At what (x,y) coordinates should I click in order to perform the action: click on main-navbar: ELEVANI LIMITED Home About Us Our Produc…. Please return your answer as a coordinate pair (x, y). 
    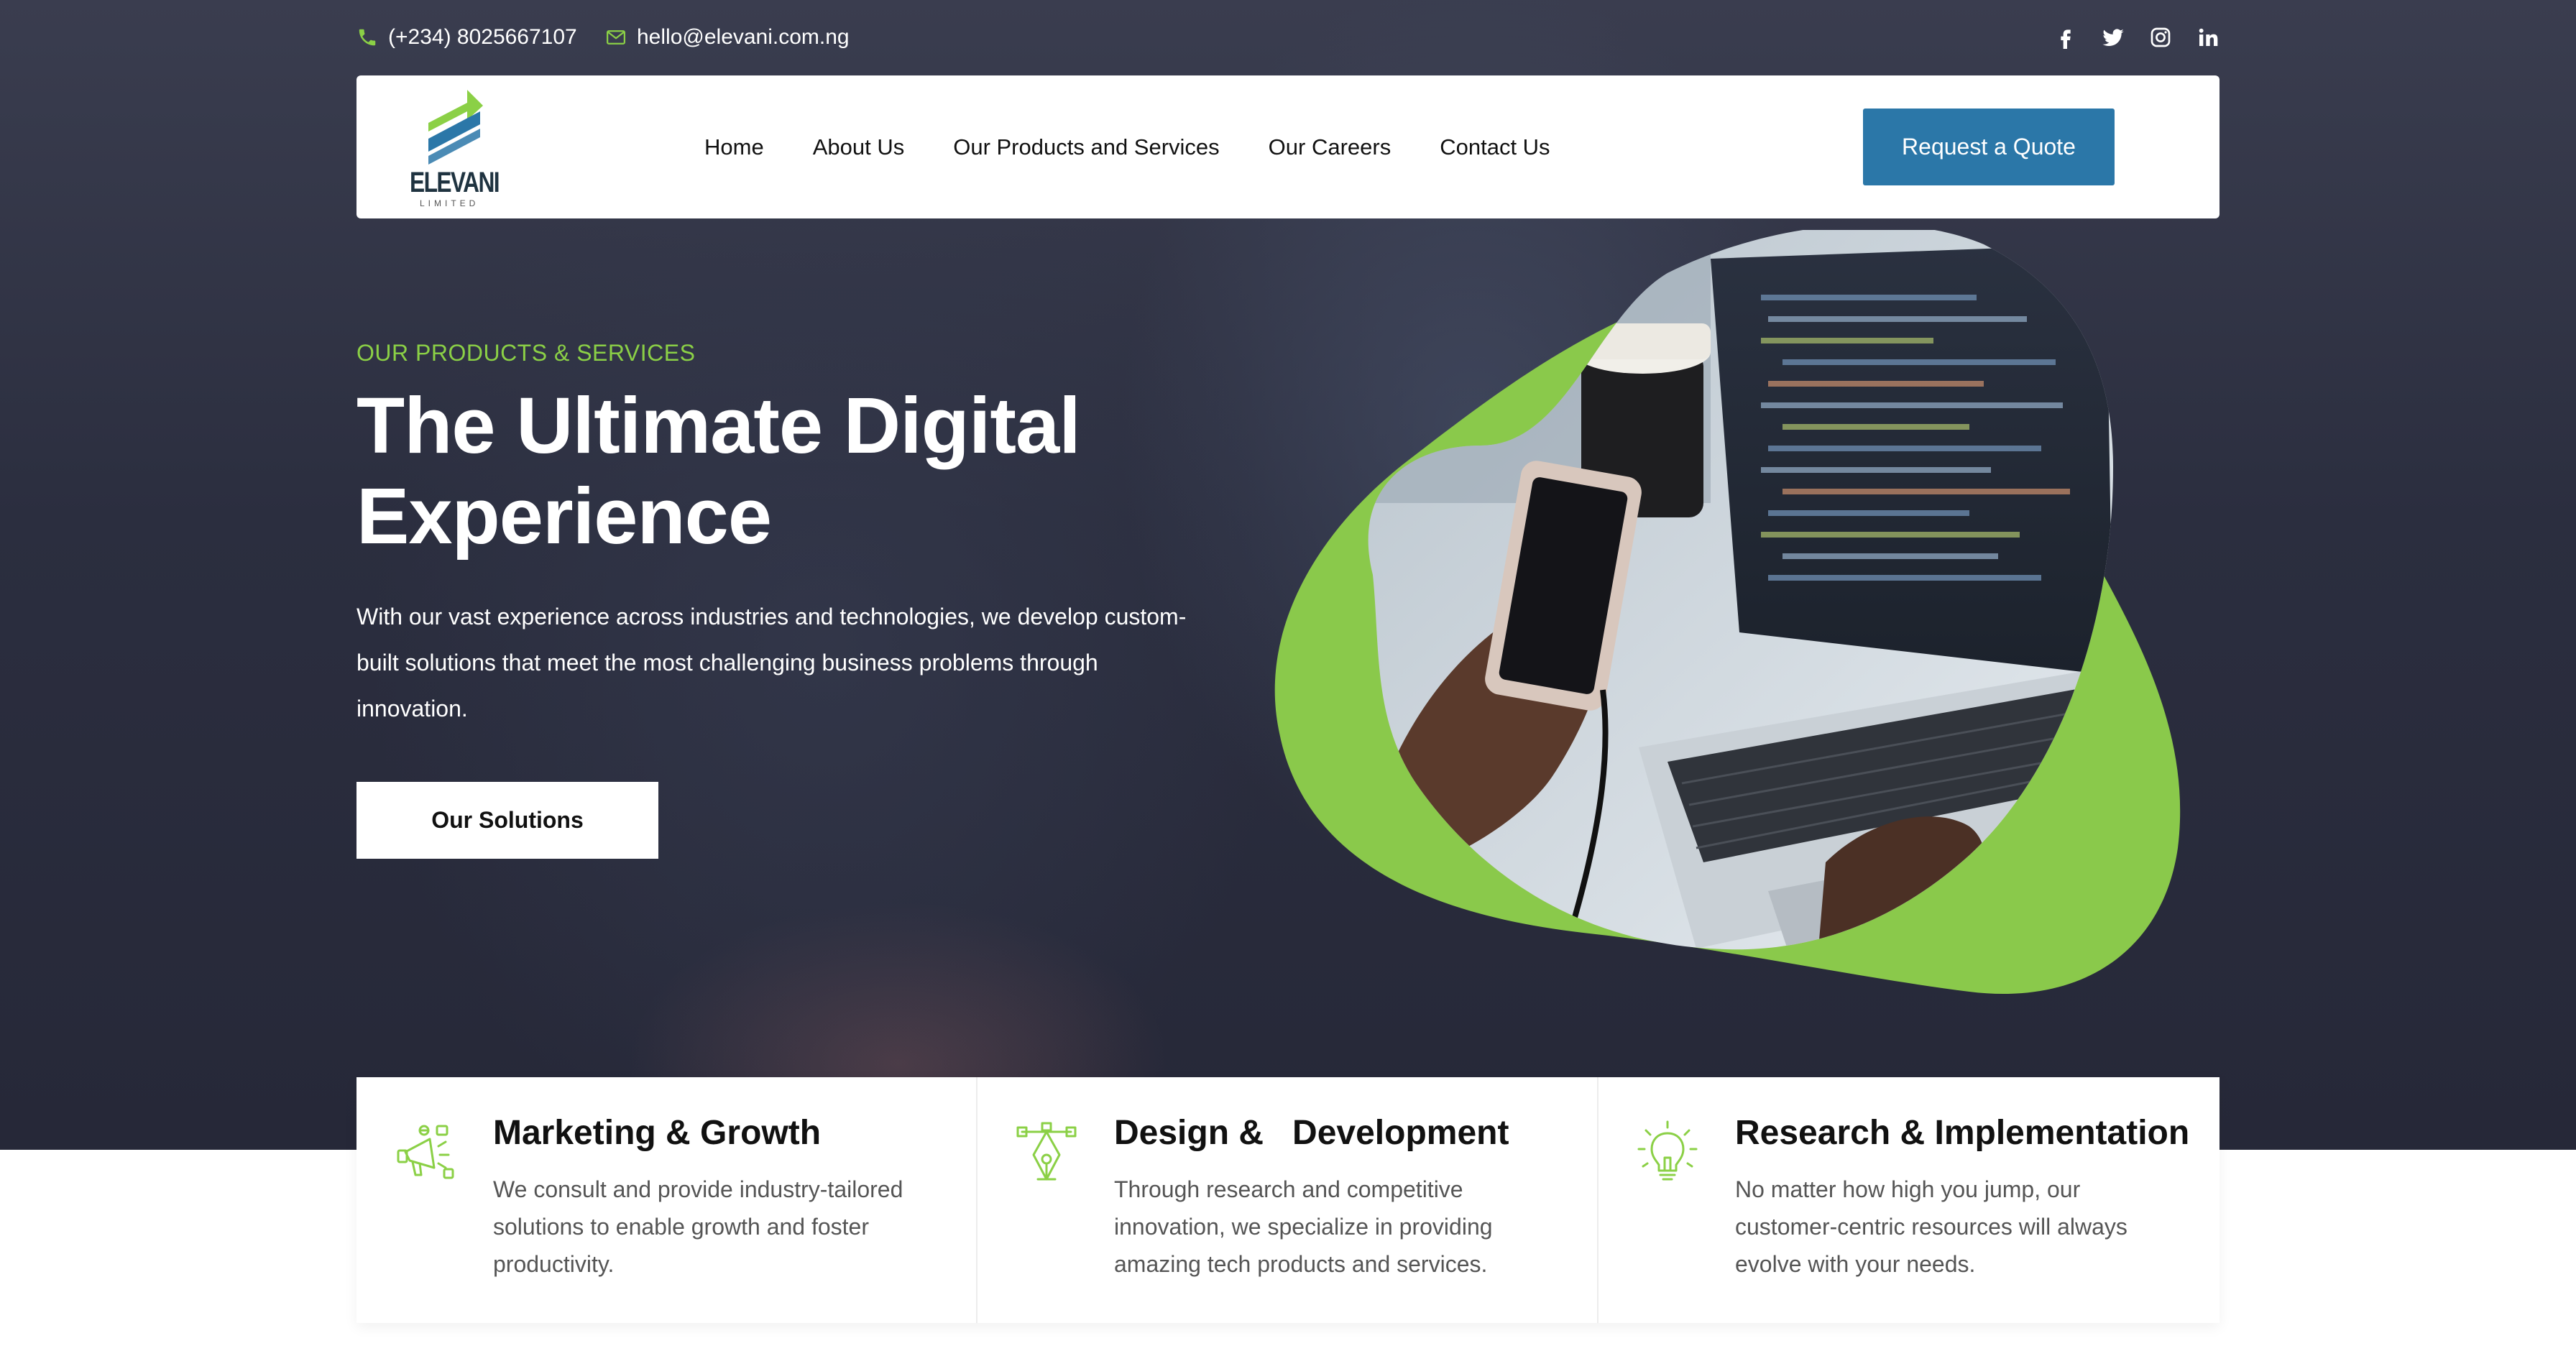
    Looking at the image, I should click on (1288, 146).